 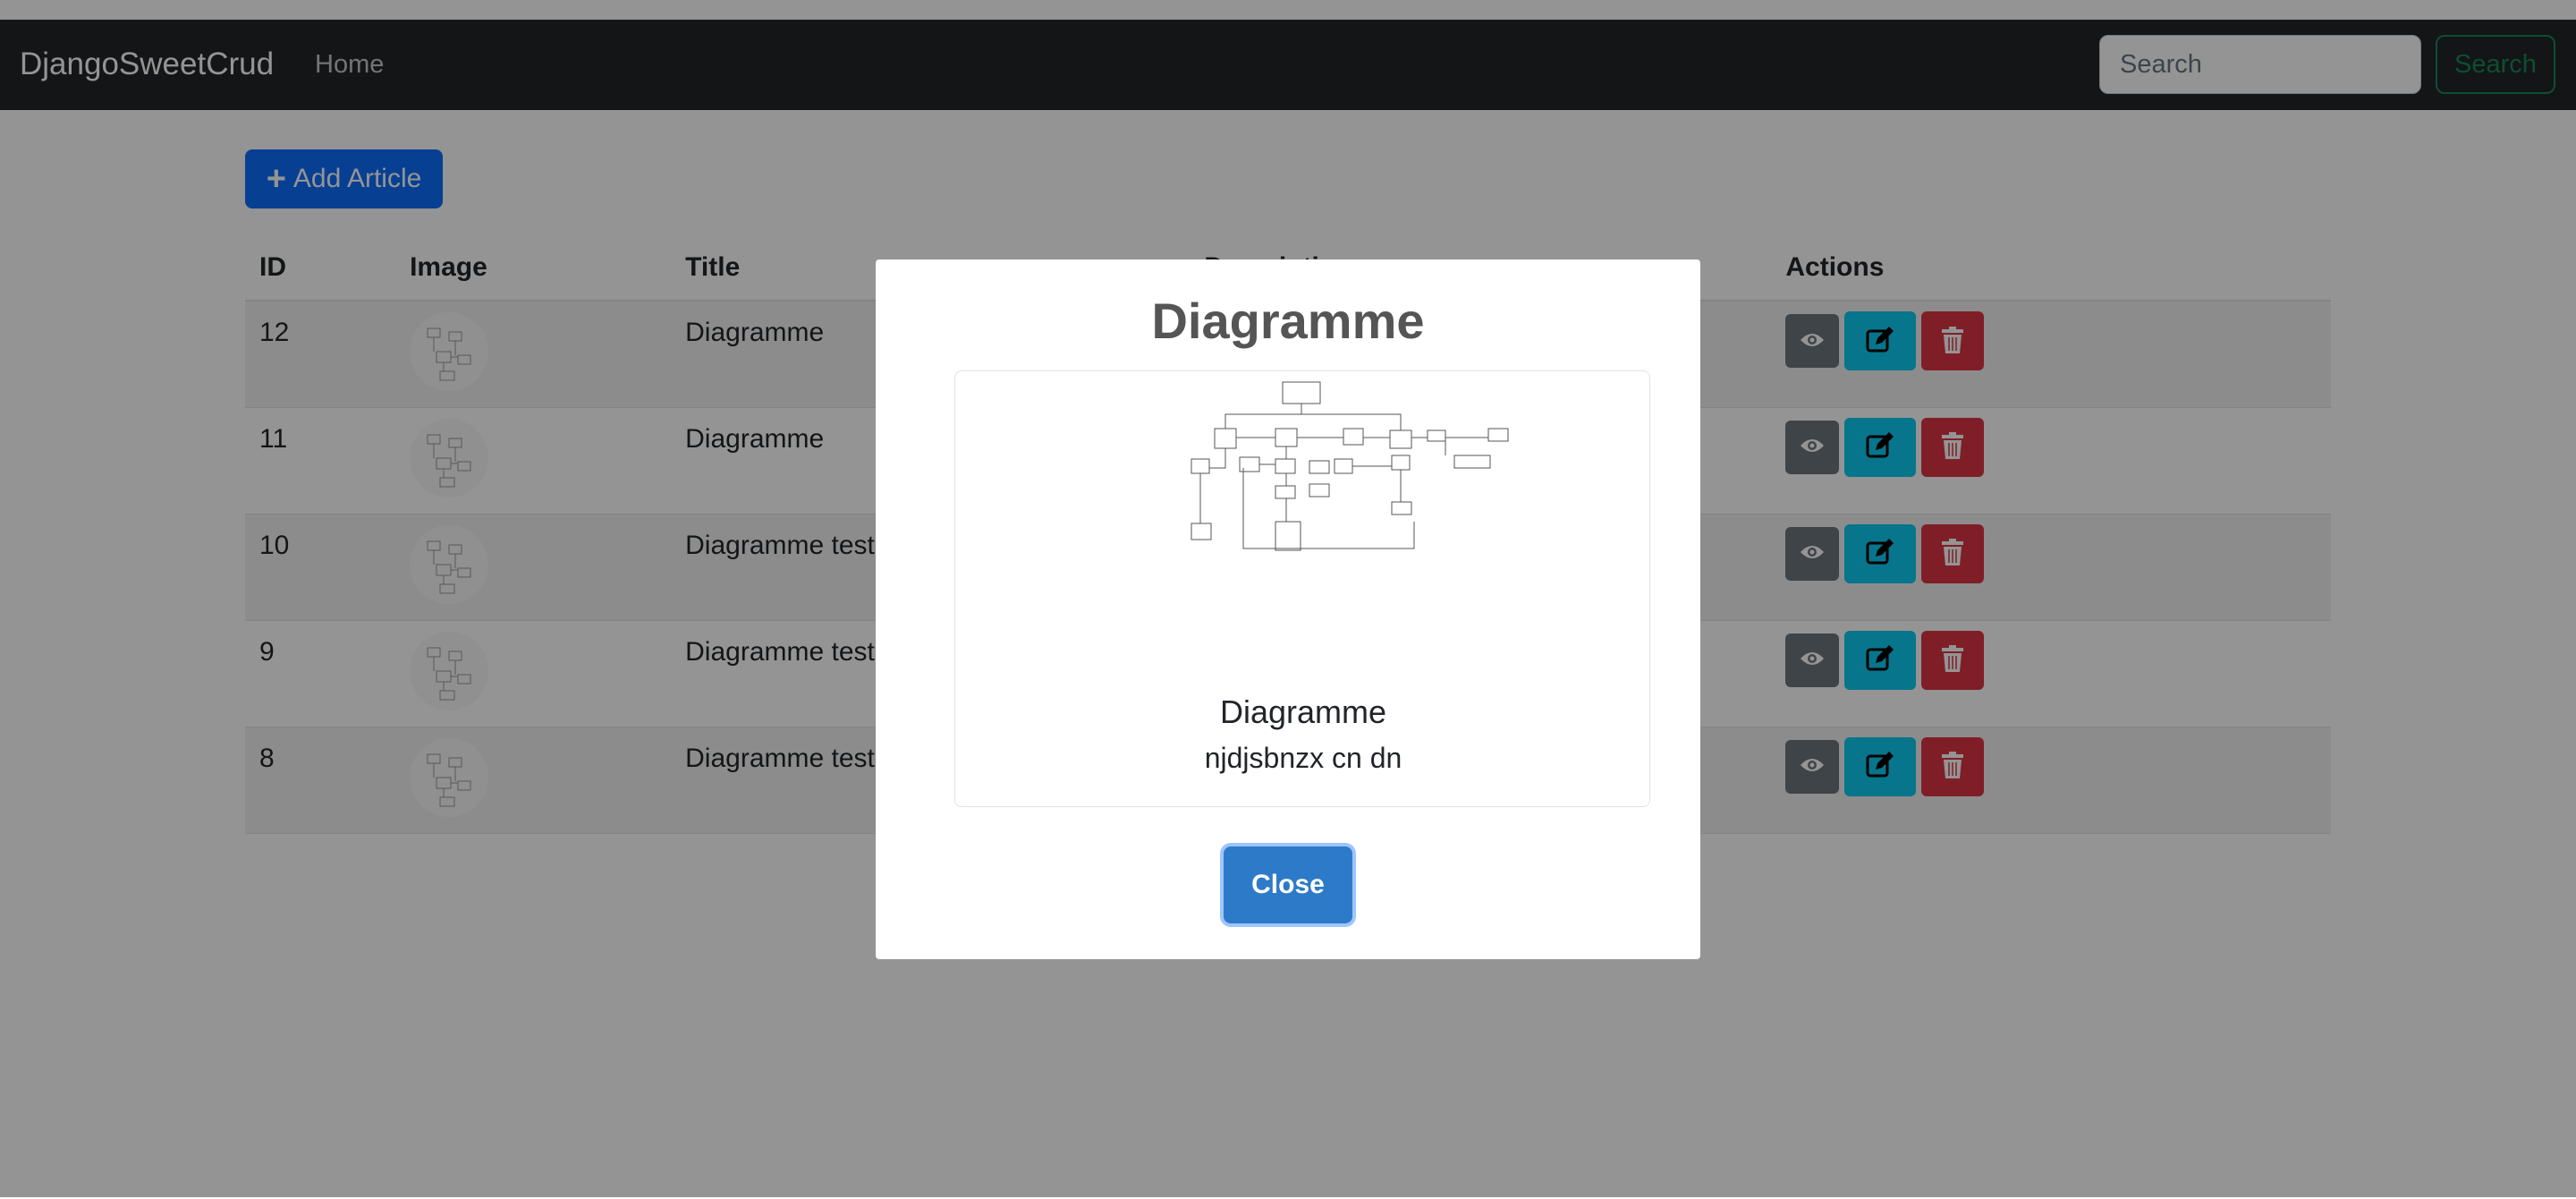 What do you see at coordinates (1303, 758) in the screenshot?
I see `card-text: njdjsbnzx cn dn` at bounding box center [1303, 758].